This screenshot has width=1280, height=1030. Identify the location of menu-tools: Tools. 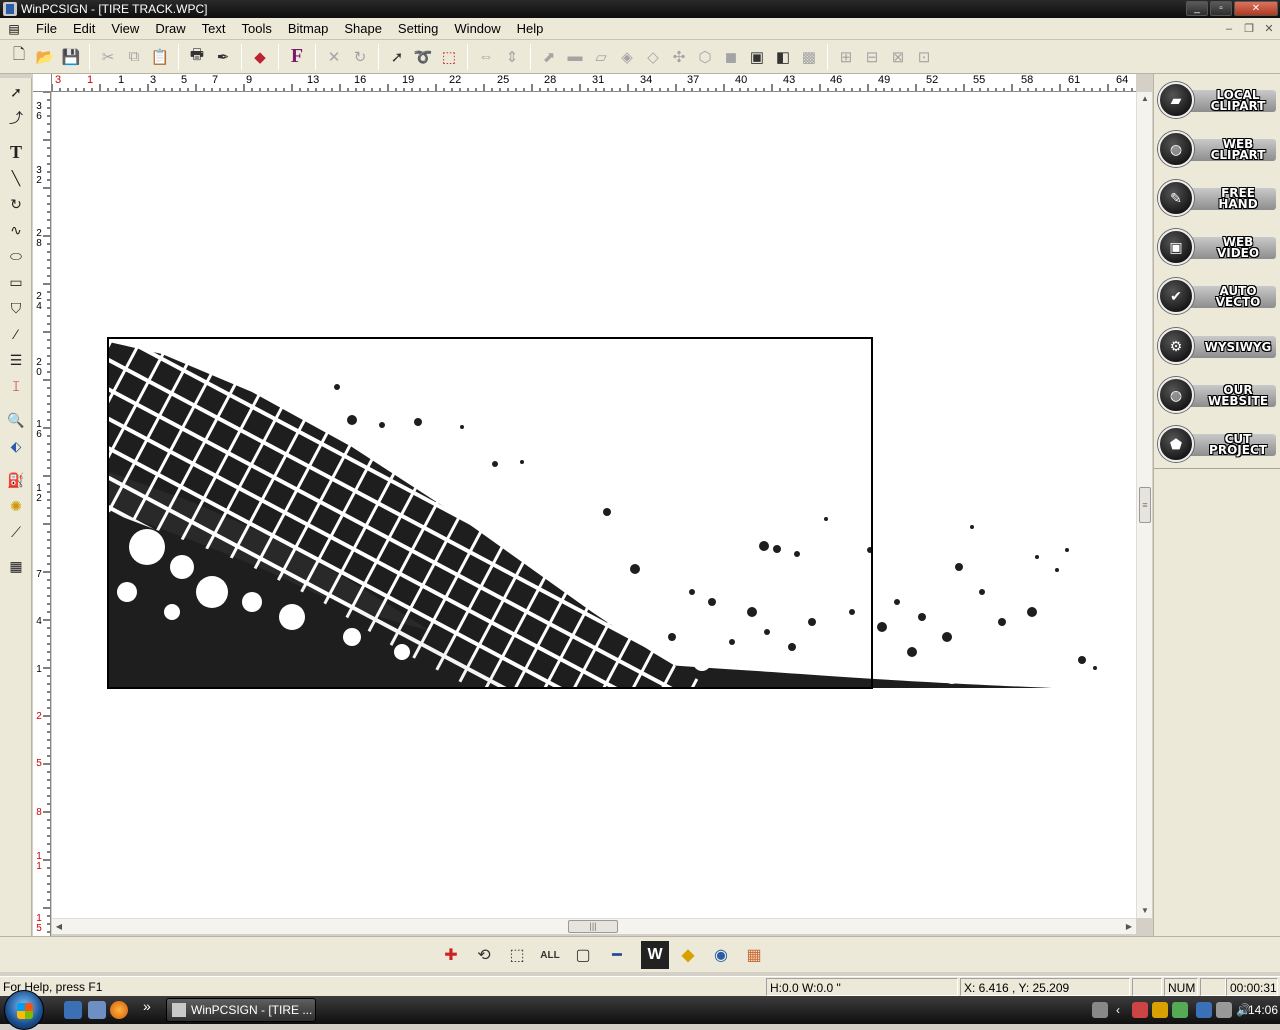
(257, 29).